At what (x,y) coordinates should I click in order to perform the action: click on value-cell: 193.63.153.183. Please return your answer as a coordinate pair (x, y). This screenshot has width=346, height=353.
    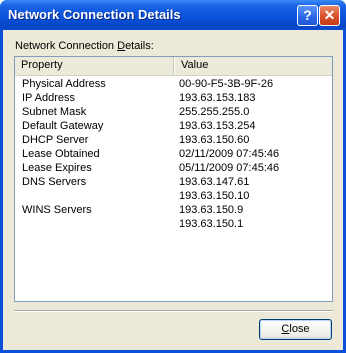
    Looking at the image, I should click on (217, 98).